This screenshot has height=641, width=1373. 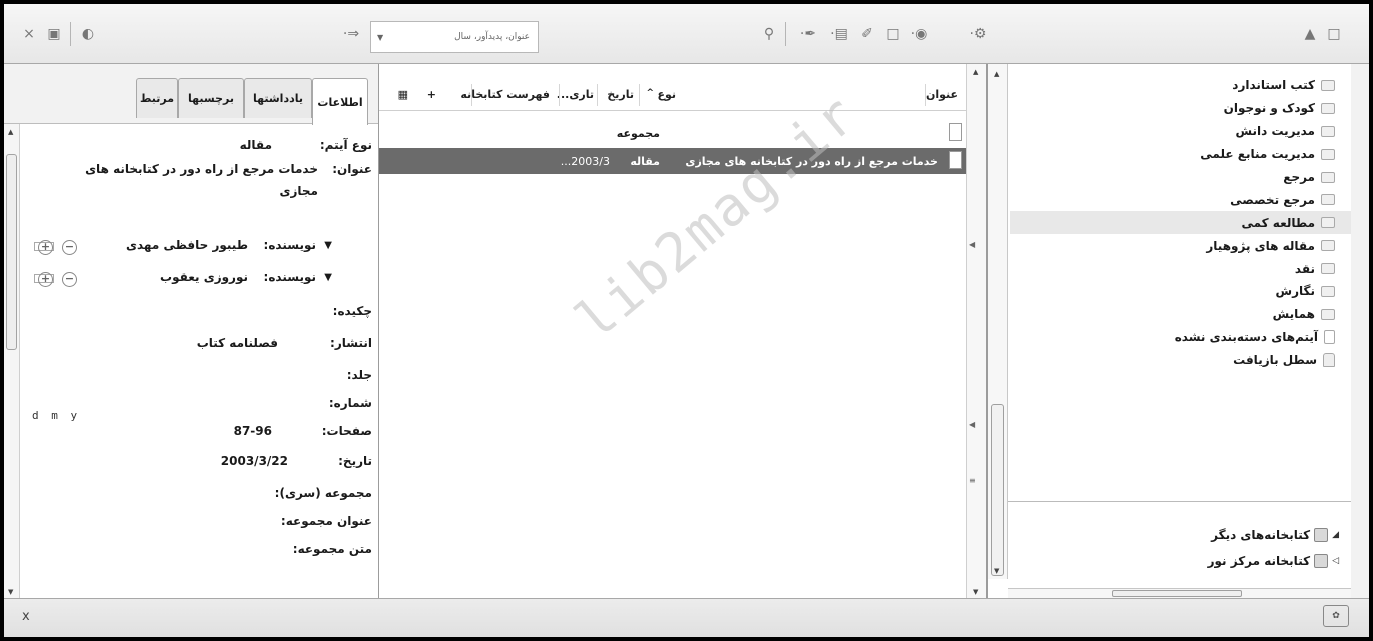 What do you see at coordinates (26, 616) in the screenshot?
I see `close-pane-icon: x` at bounding box center [26, 616].